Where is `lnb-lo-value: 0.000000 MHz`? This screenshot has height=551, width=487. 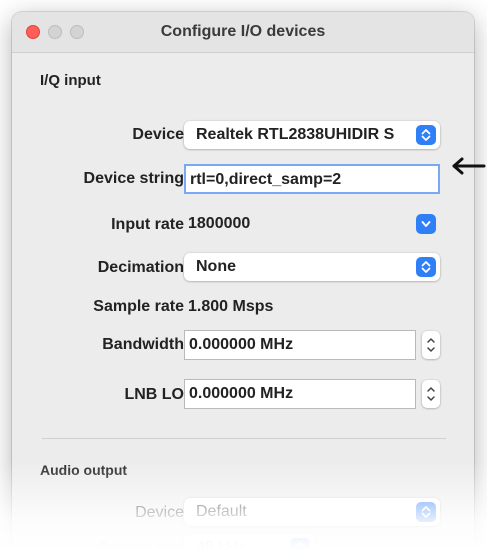 lnb-lo-value: 0.000000 MHz is located at coordinates (241, 393).